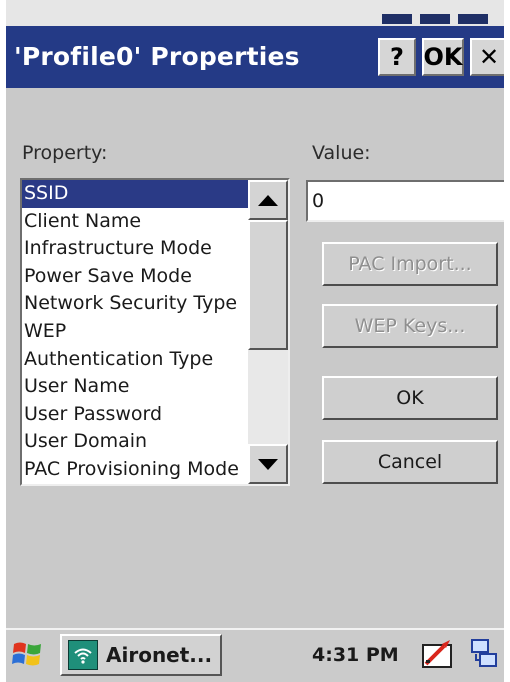  I want to click on arrow-down-icon, so click(268, 464).